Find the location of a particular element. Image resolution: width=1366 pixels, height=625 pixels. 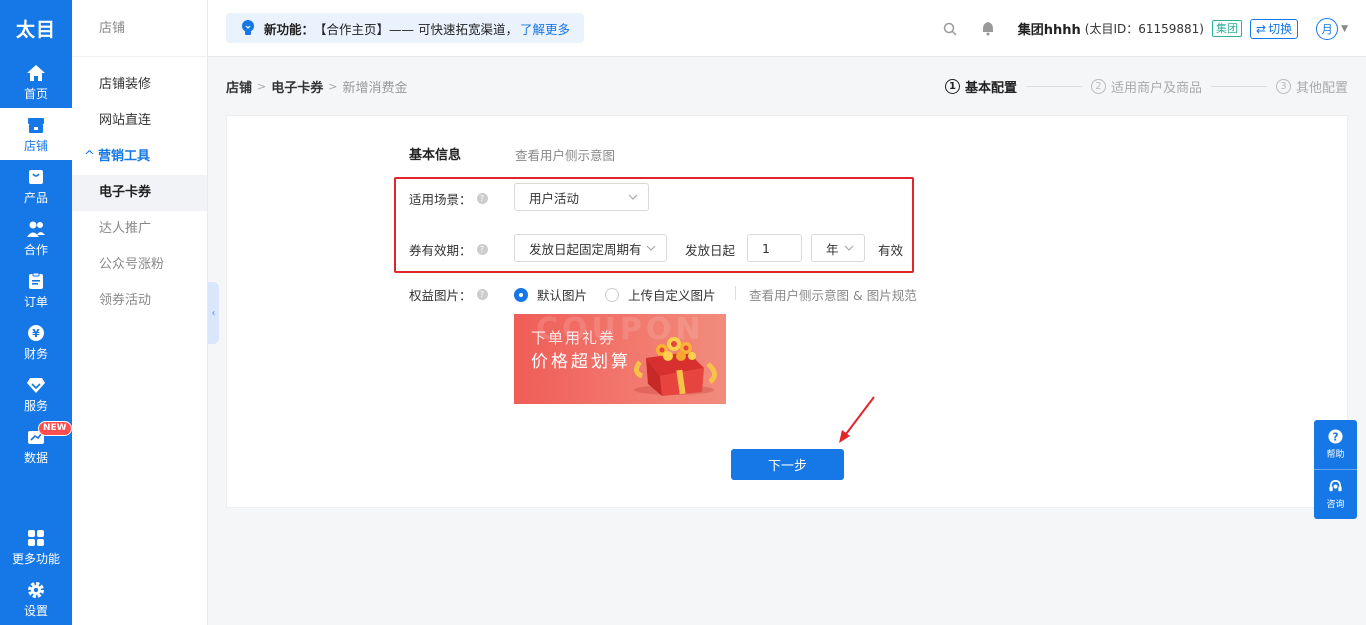

sidebar-item-influencer: 达人推广 is located at coordinates (139, 229).